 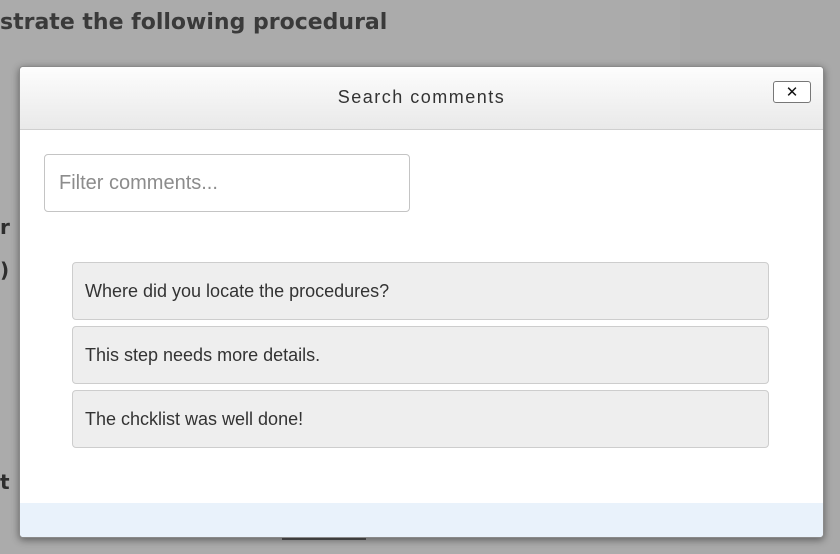 I want to click on comment-item: This step needs more details., so click(x=420, y=355).